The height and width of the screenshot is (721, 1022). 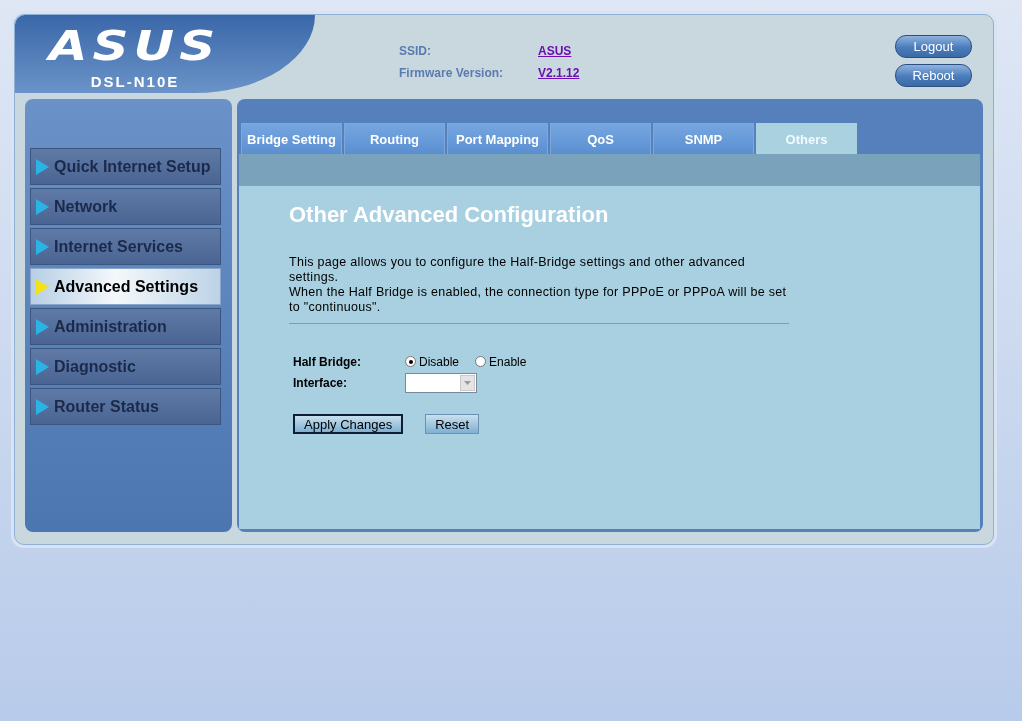 What do you see at coordinates (441, 382) in the screenshot?
I see `interface-dropdown` at bounding box center [441, 382].